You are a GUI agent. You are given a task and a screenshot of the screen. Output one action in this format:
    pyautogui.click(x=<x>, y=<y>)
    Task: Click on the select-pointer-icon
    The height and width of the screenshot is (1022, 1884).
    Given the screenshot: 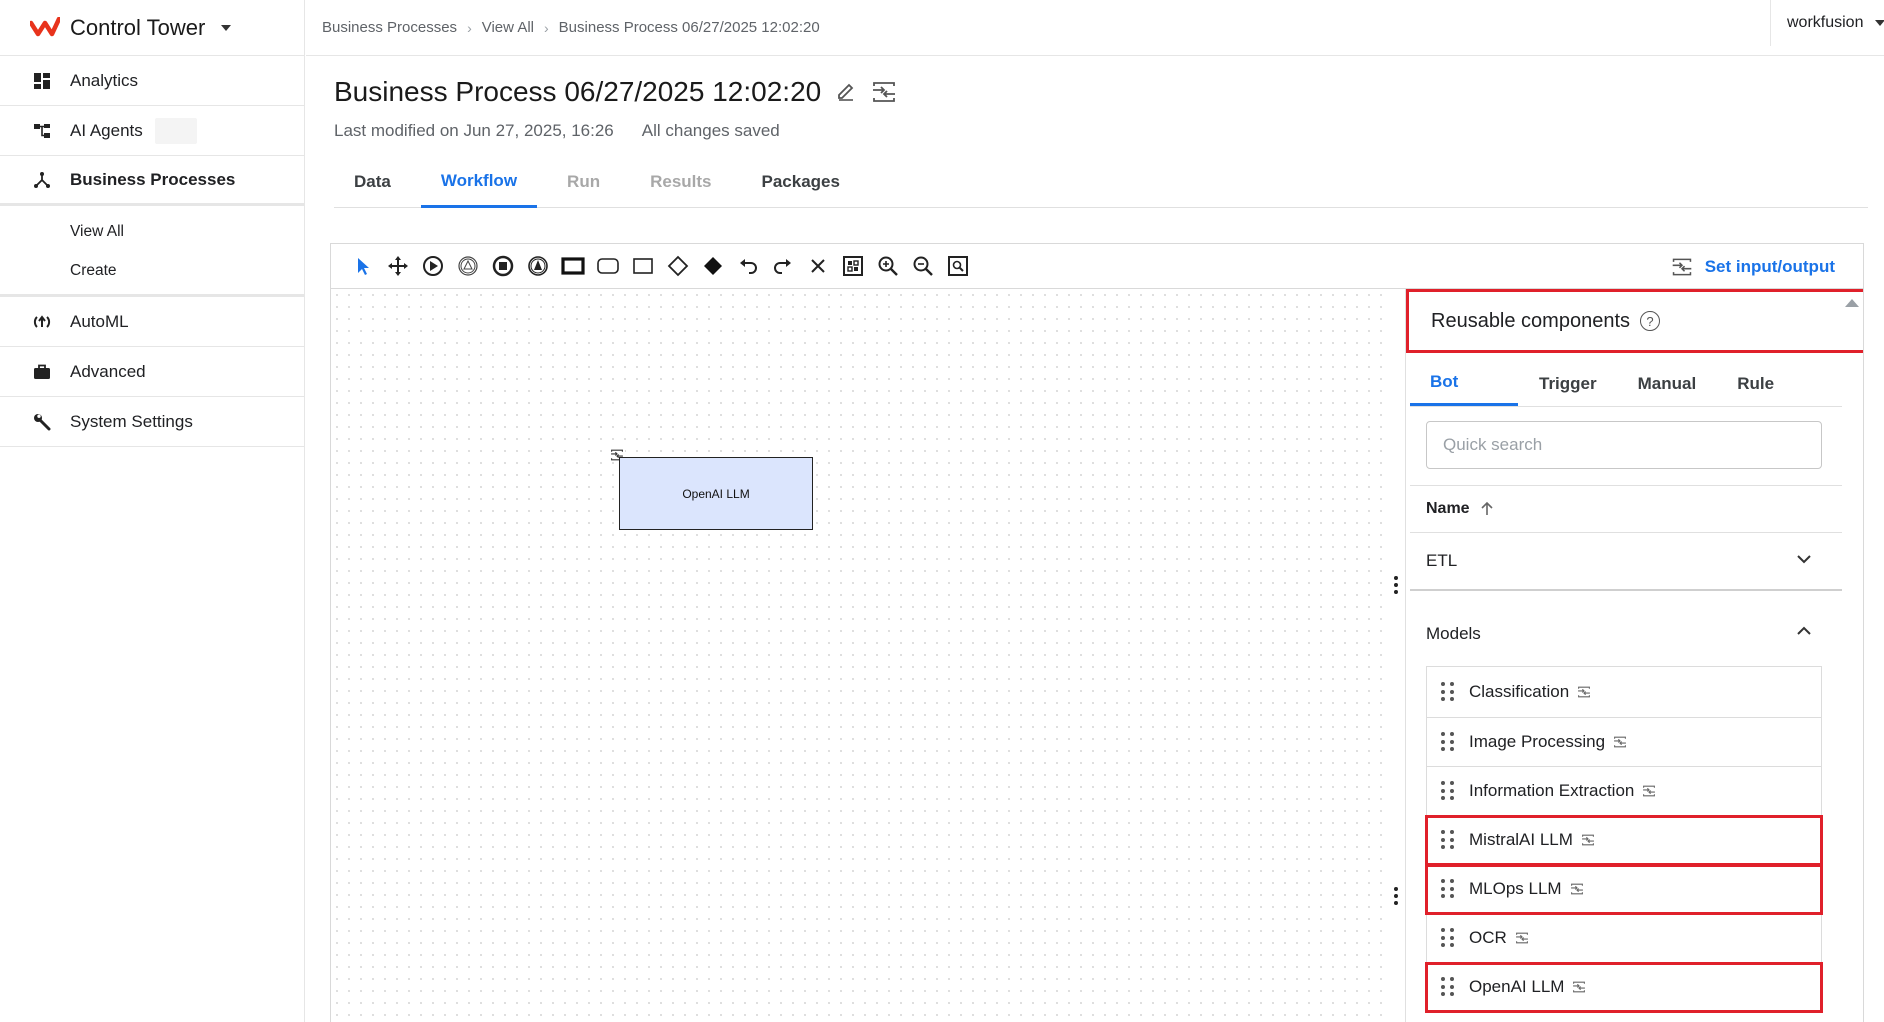 What is the action you would take?
    pyautogui.click(x=362, y=266)
    